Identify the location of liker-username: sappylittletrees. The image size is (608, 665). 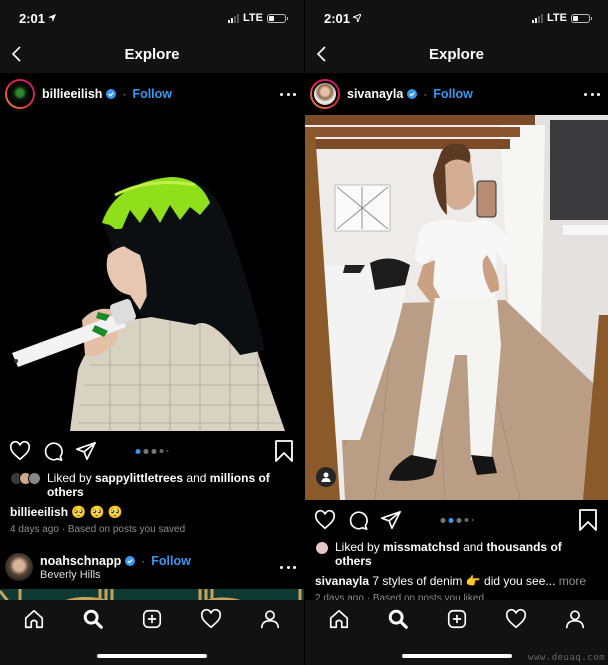
(139, 478).